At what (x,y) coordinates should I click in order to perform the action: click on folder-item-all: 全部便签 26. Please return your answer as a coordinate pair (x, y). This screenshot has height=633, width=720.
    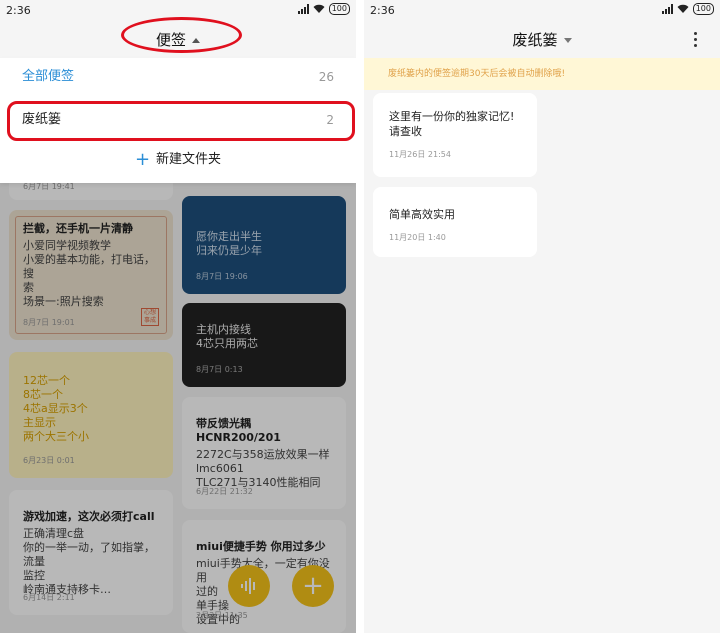
    Looking at the image, I should click on (178, 77).